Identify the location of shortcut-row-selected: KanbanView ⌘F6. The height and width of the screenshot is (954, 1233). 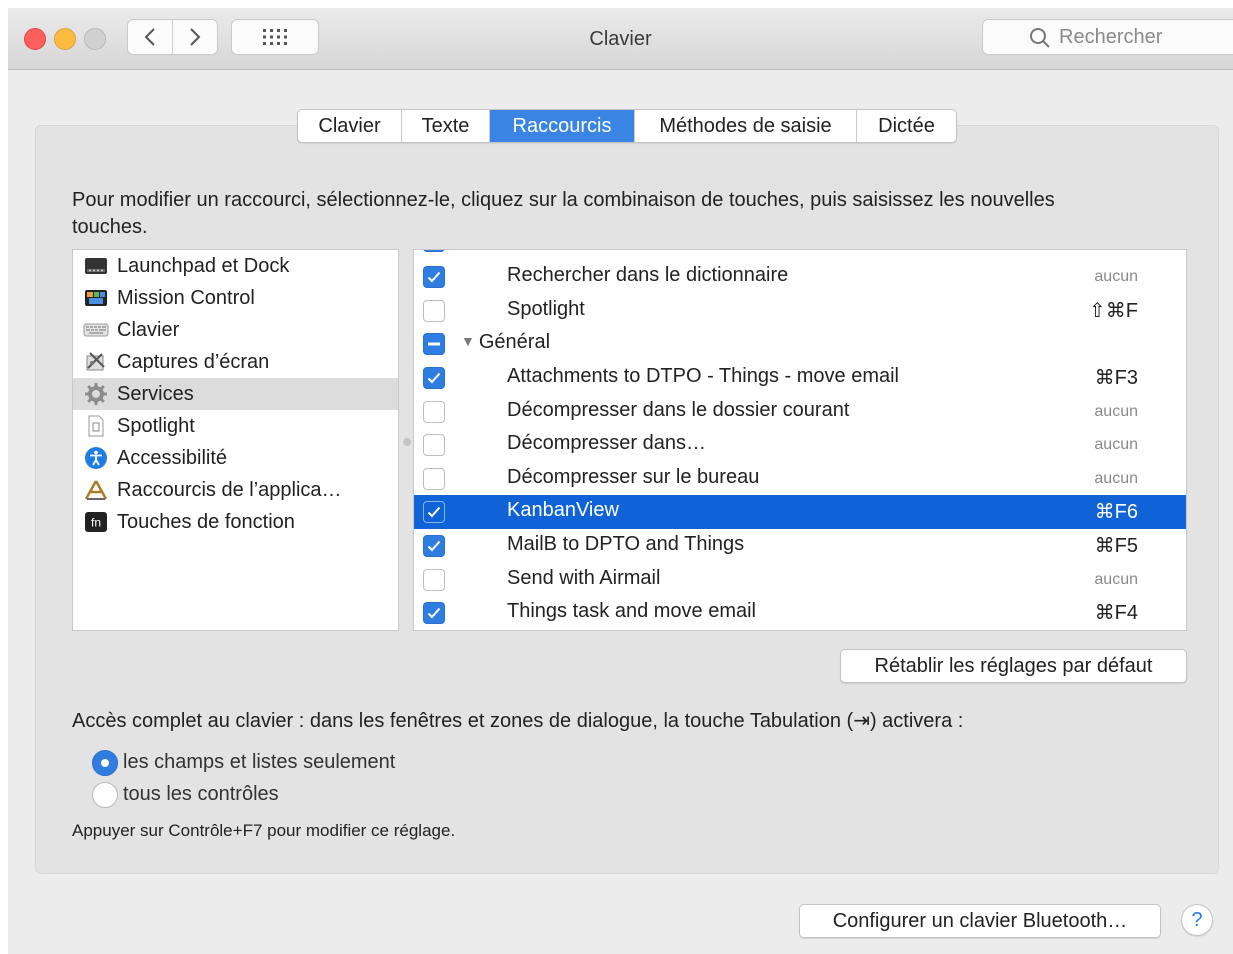
(800, 512).